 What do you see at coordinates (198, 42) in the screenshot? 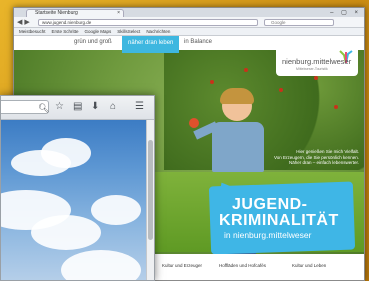
I see `nav-item: in Balance` at bounding box center [198, 42].